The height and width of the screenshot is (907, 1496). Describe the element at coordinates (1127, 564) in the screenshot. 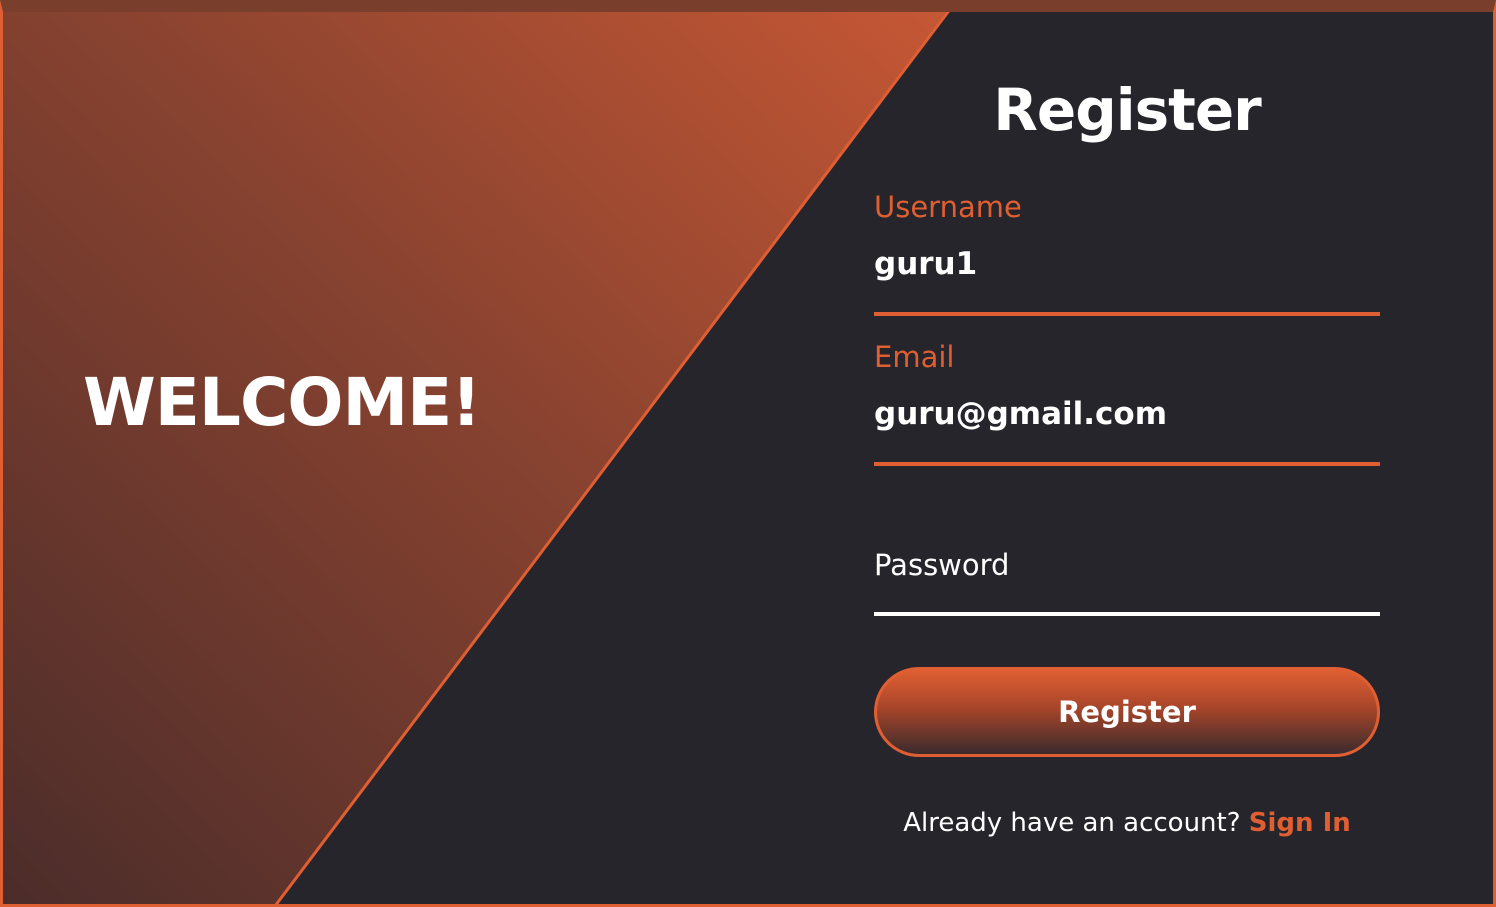

I see `password-input` at that location.